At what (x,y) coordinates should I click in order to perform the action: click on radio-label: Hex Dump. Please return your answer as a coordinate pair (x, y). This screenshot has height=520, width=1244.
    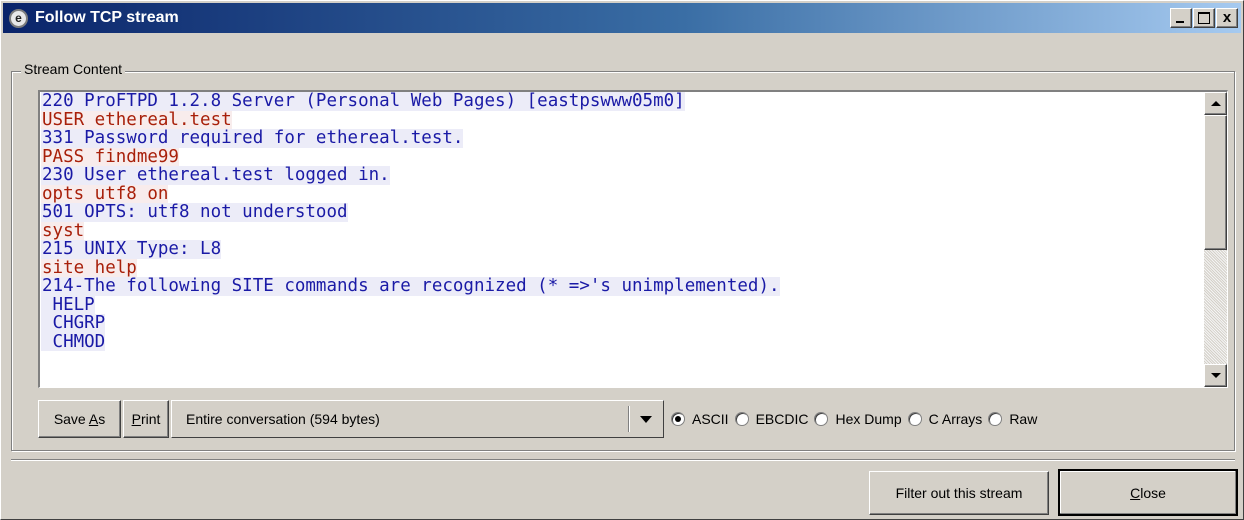
    Looking at the image, I should click on (868, 419).